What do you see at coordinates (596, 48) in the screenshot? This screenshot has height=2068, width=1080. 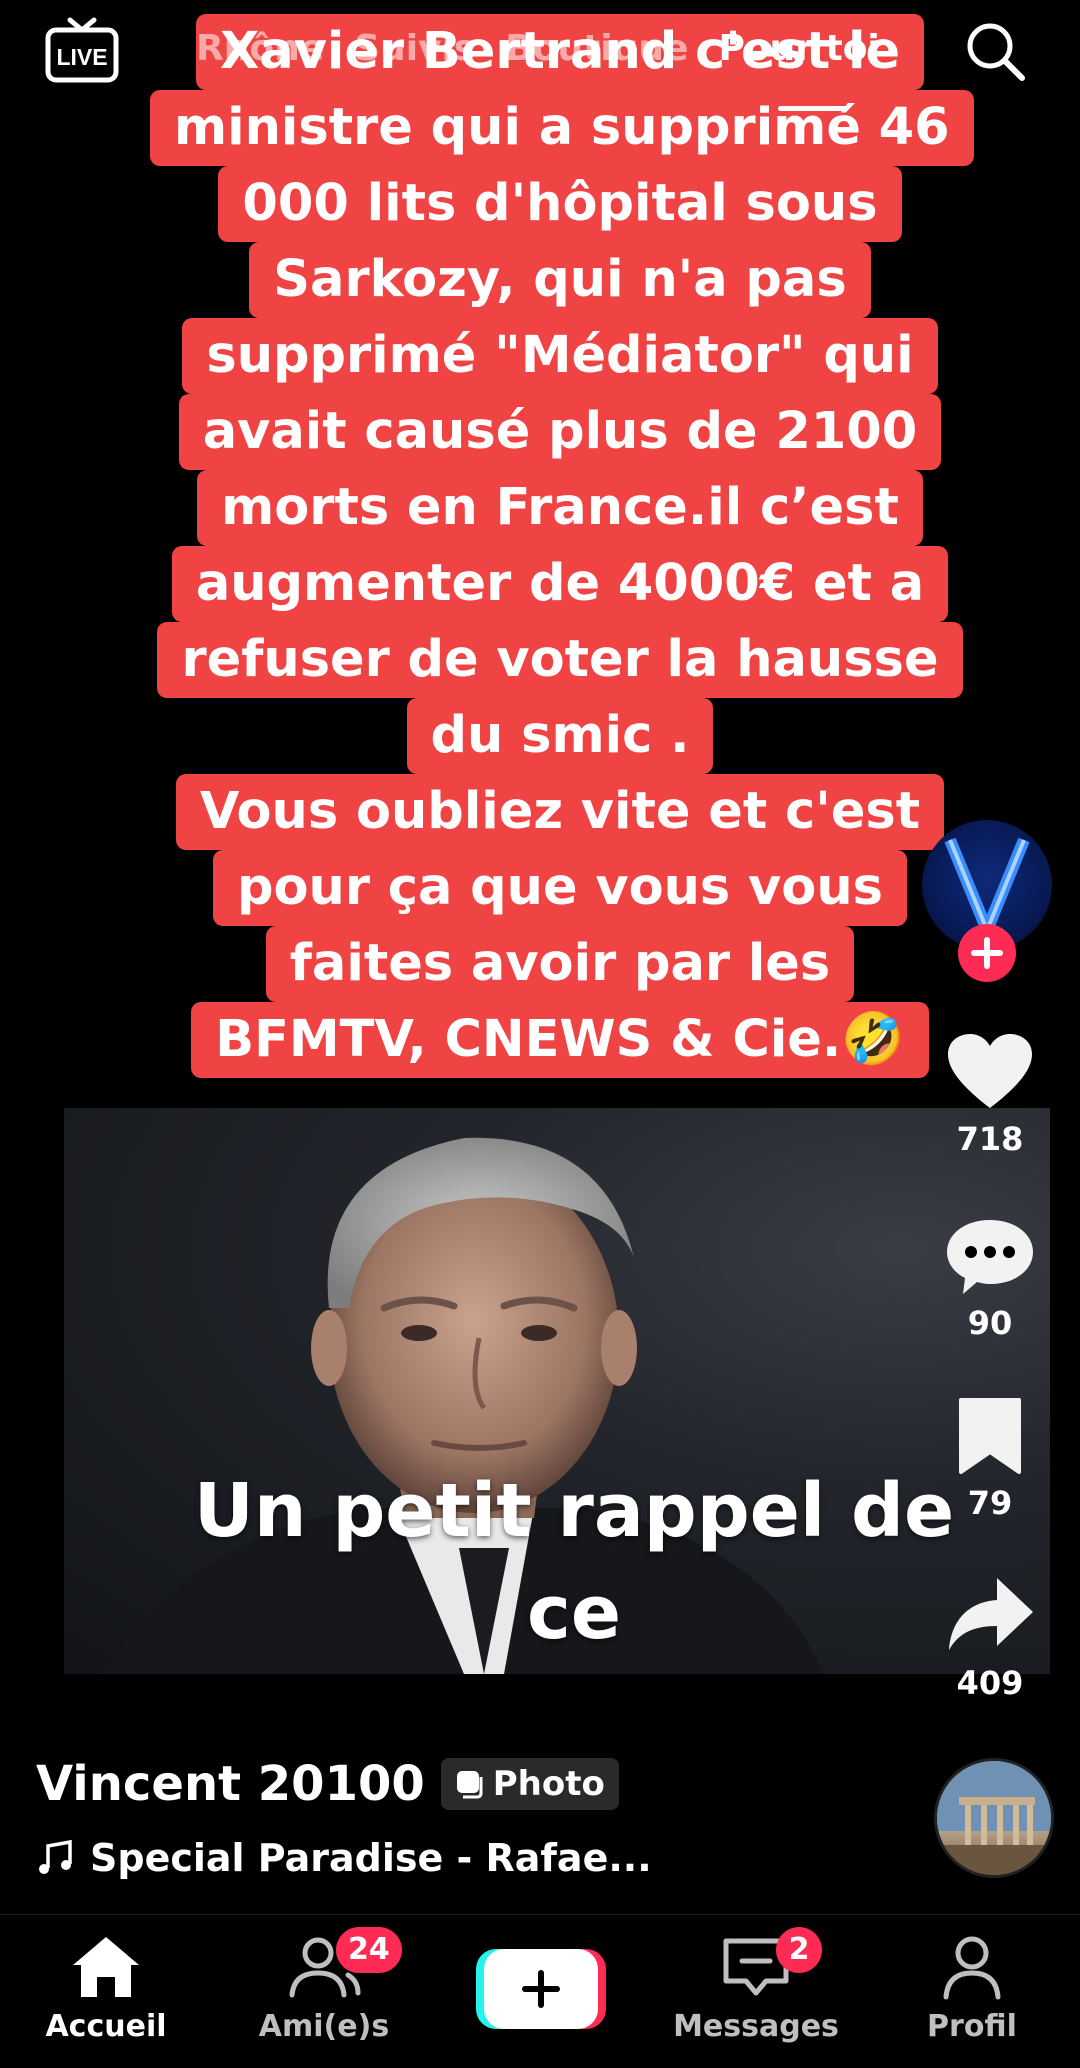 I see `tab-shop: Boutique` at bounding box center [596, 48].